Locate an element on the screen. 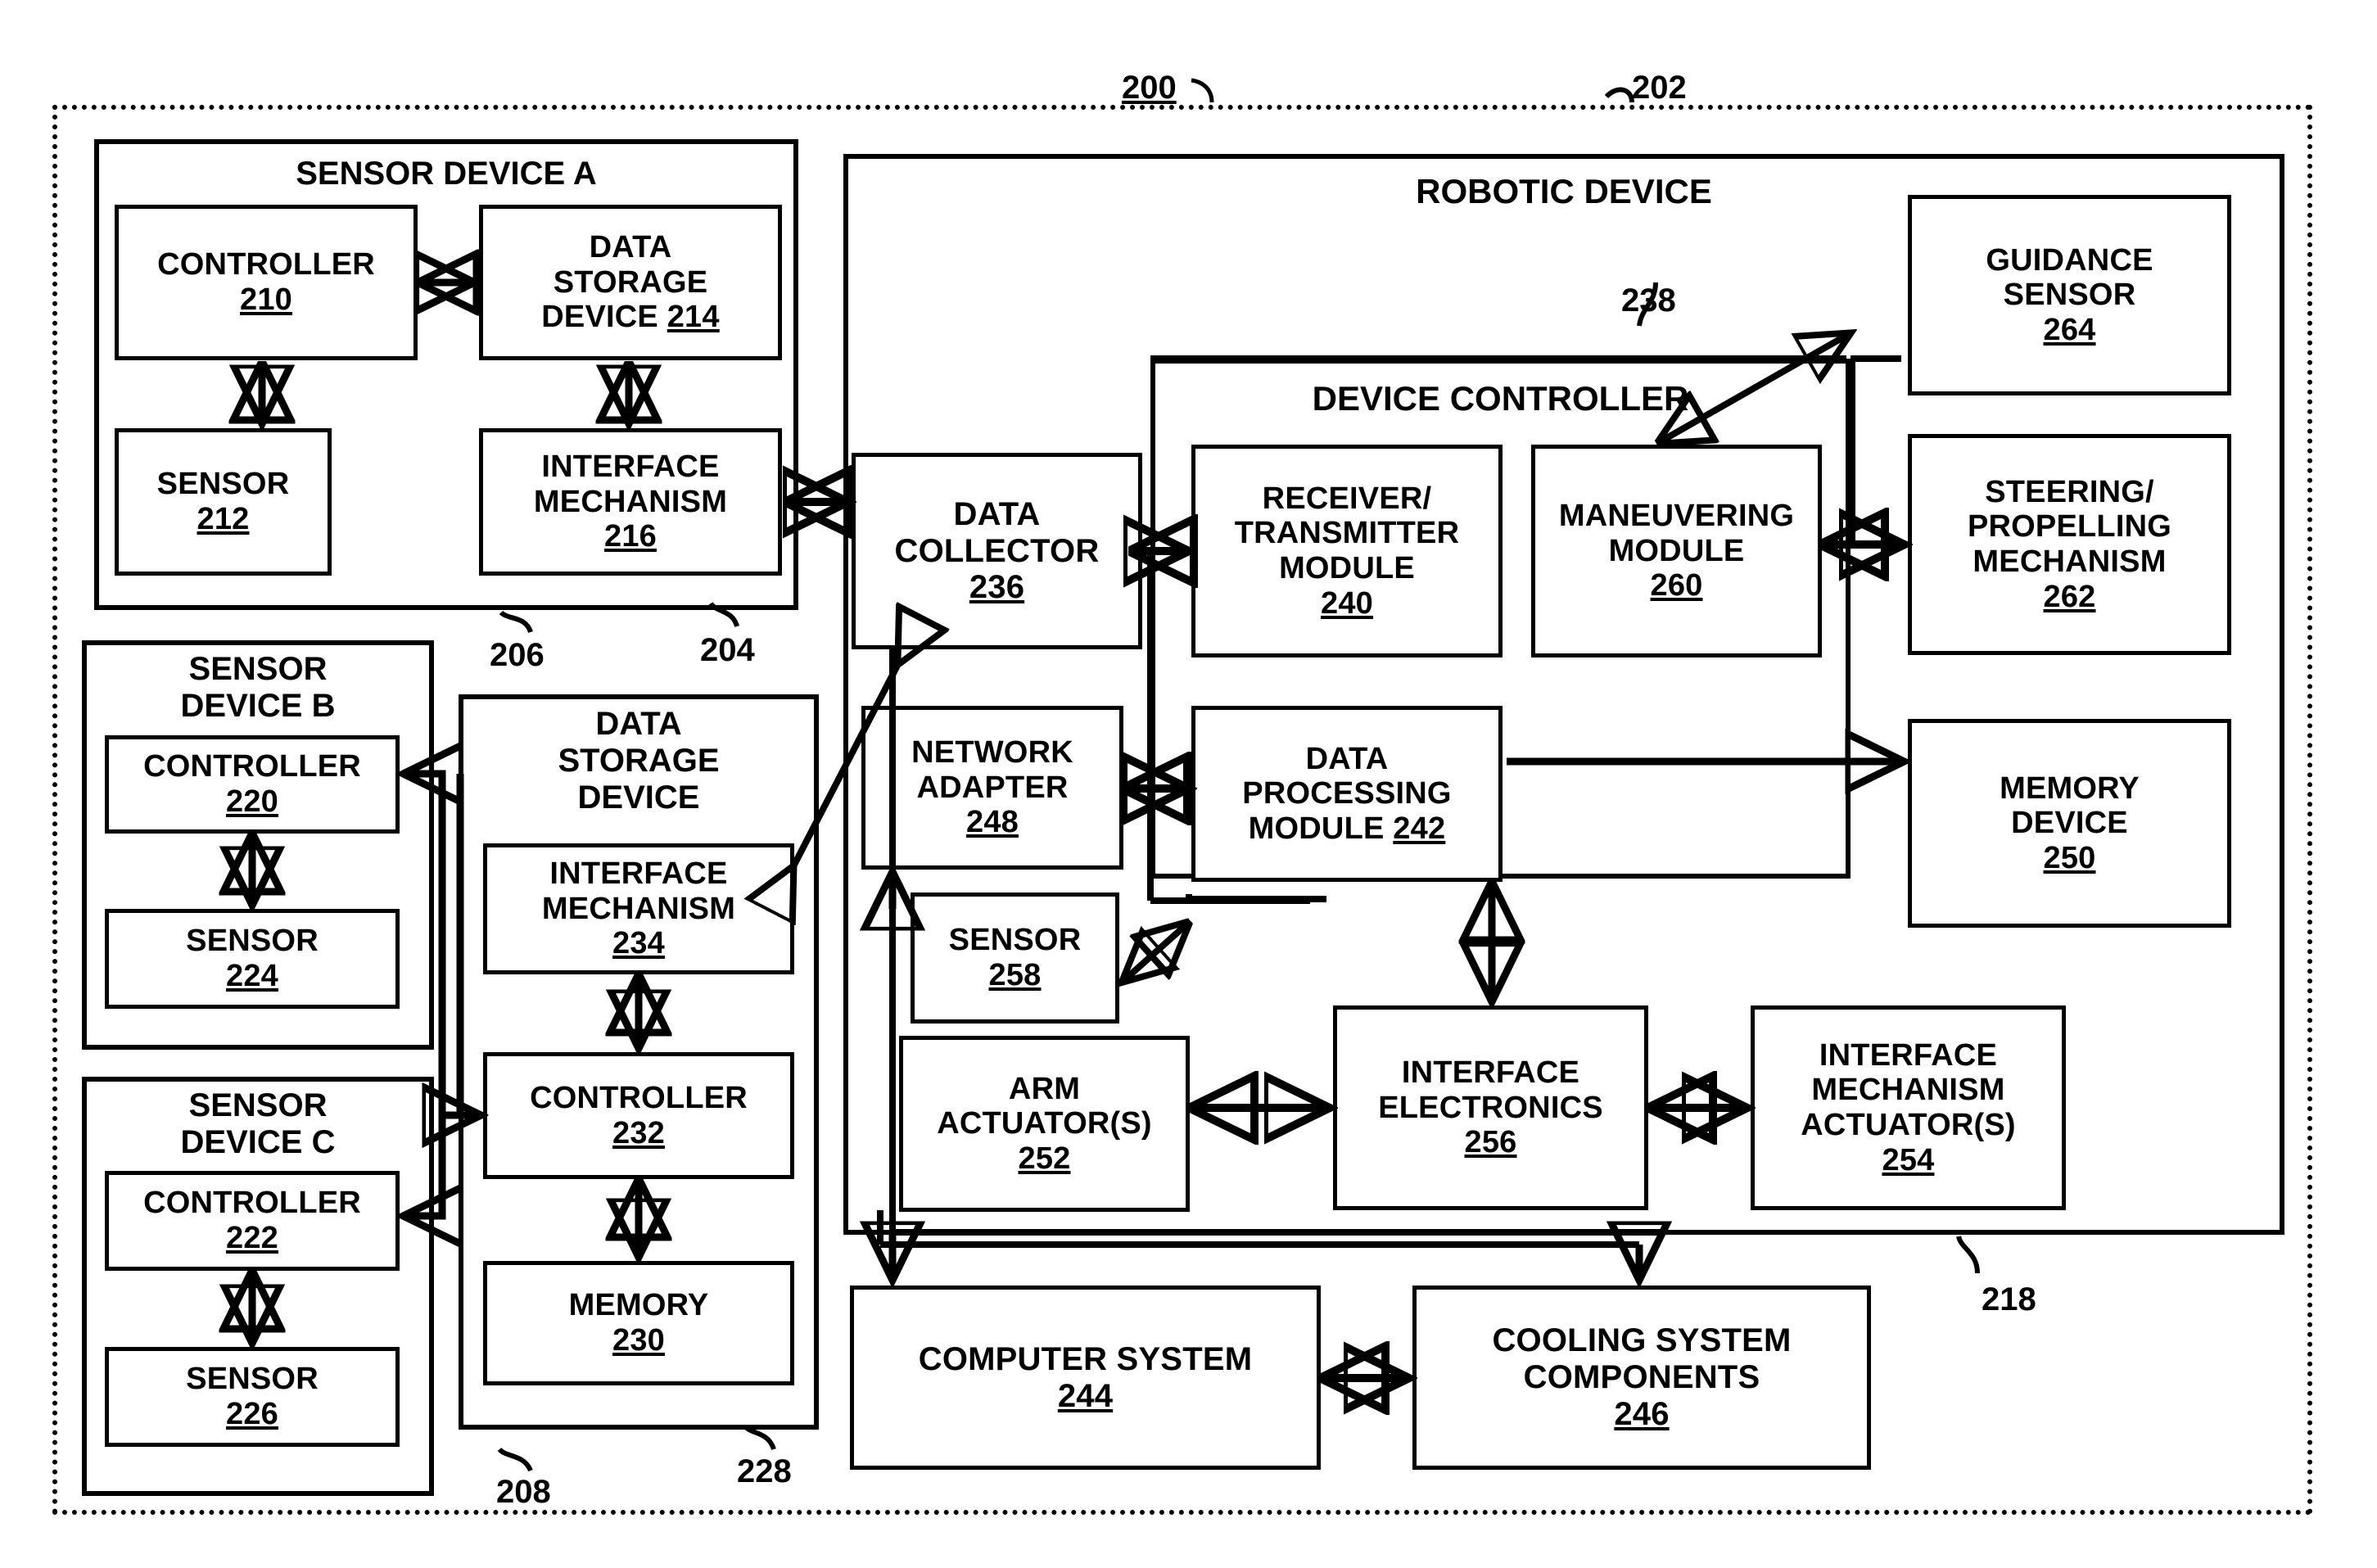 This screenshot has width=2377, height=1568. ref-206: 206 is located at coordinates (517, 655).